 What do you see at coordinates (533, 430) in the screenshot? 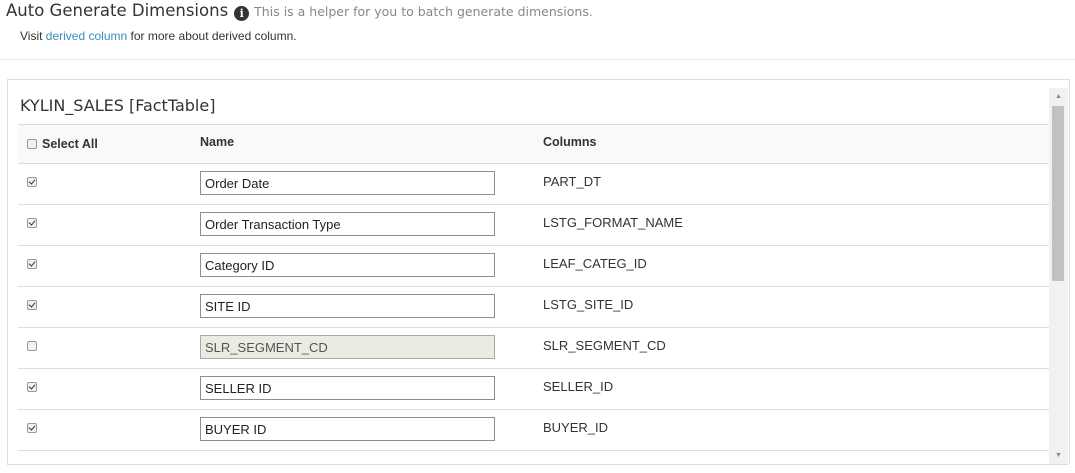
I see `table-row: BUYER_ID` at bounding box center [533, 430].